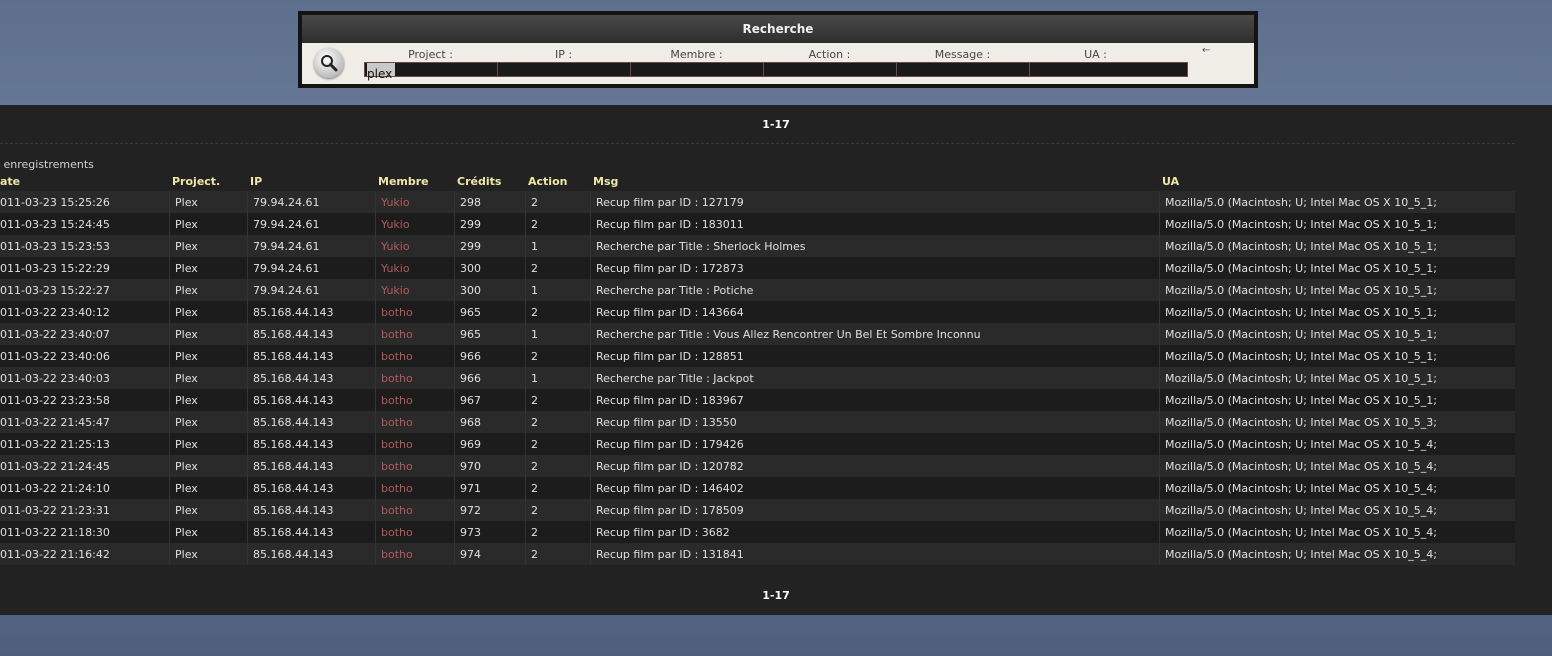 The width and height of the screenshot is (1552, 656). I want to click on header-msg: Msg, so click(605, 181).